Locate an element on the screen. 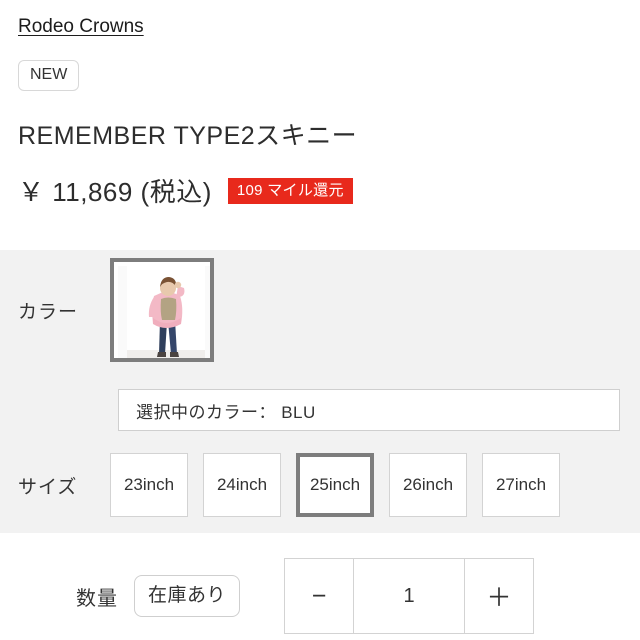  quantity-row: 数量 在庫あり − 1 ＋ is located at coordinates (320, 596).